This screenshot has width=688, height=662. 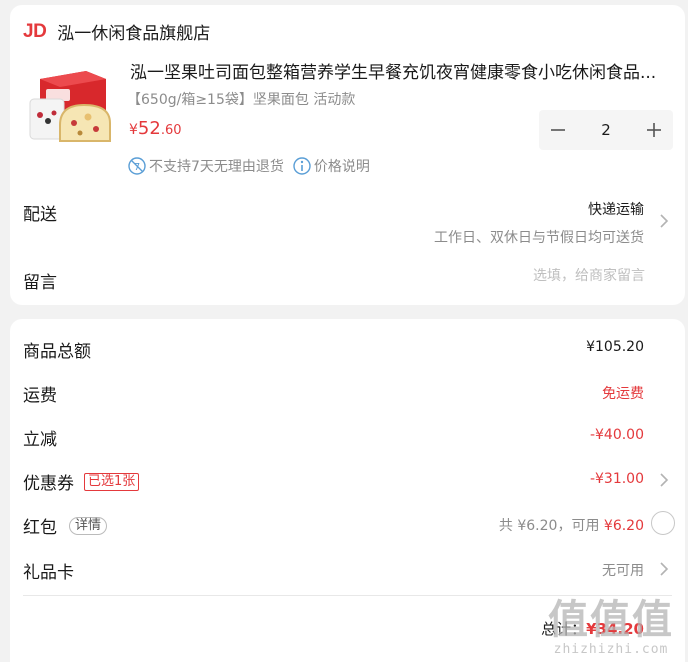 What do you see at coordinates (611, 620) in the screenshot?
I see `watermark-logo-text: 值值值` at bounding box center [611, 620].